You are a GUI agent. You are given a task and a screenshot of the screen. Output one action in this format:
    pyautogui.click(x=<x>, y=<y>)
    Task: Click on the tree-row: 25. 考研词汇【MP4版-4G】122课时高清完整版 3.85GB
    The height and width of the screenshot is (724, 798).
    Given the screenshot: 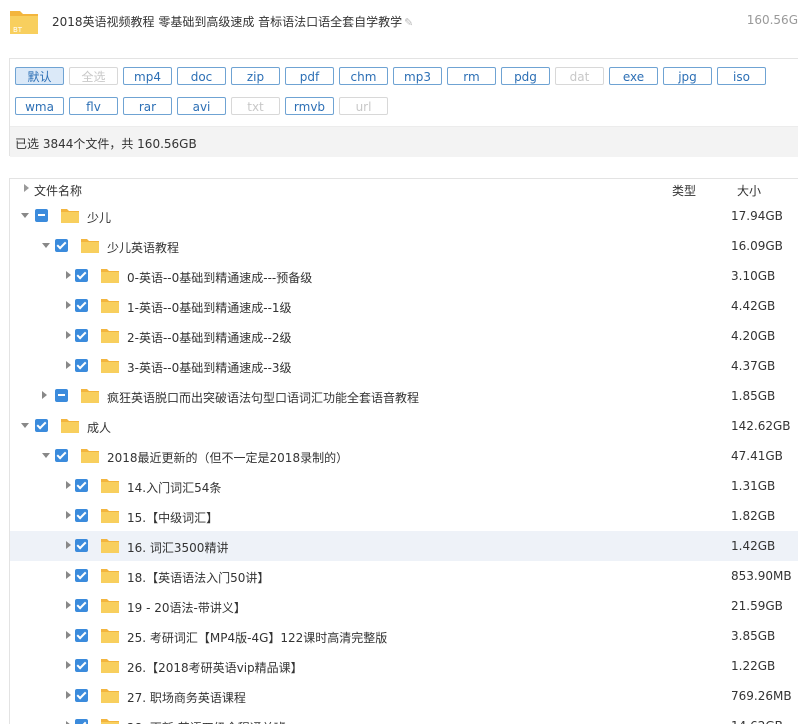 What is the action you would take?
    pyautogui.click(x=404, y=636)
    